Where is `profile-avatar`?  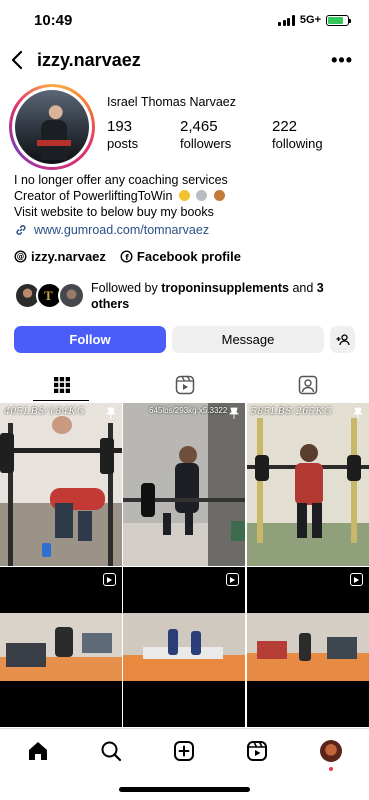
profile-avatar is located at coordinates (52, 127).